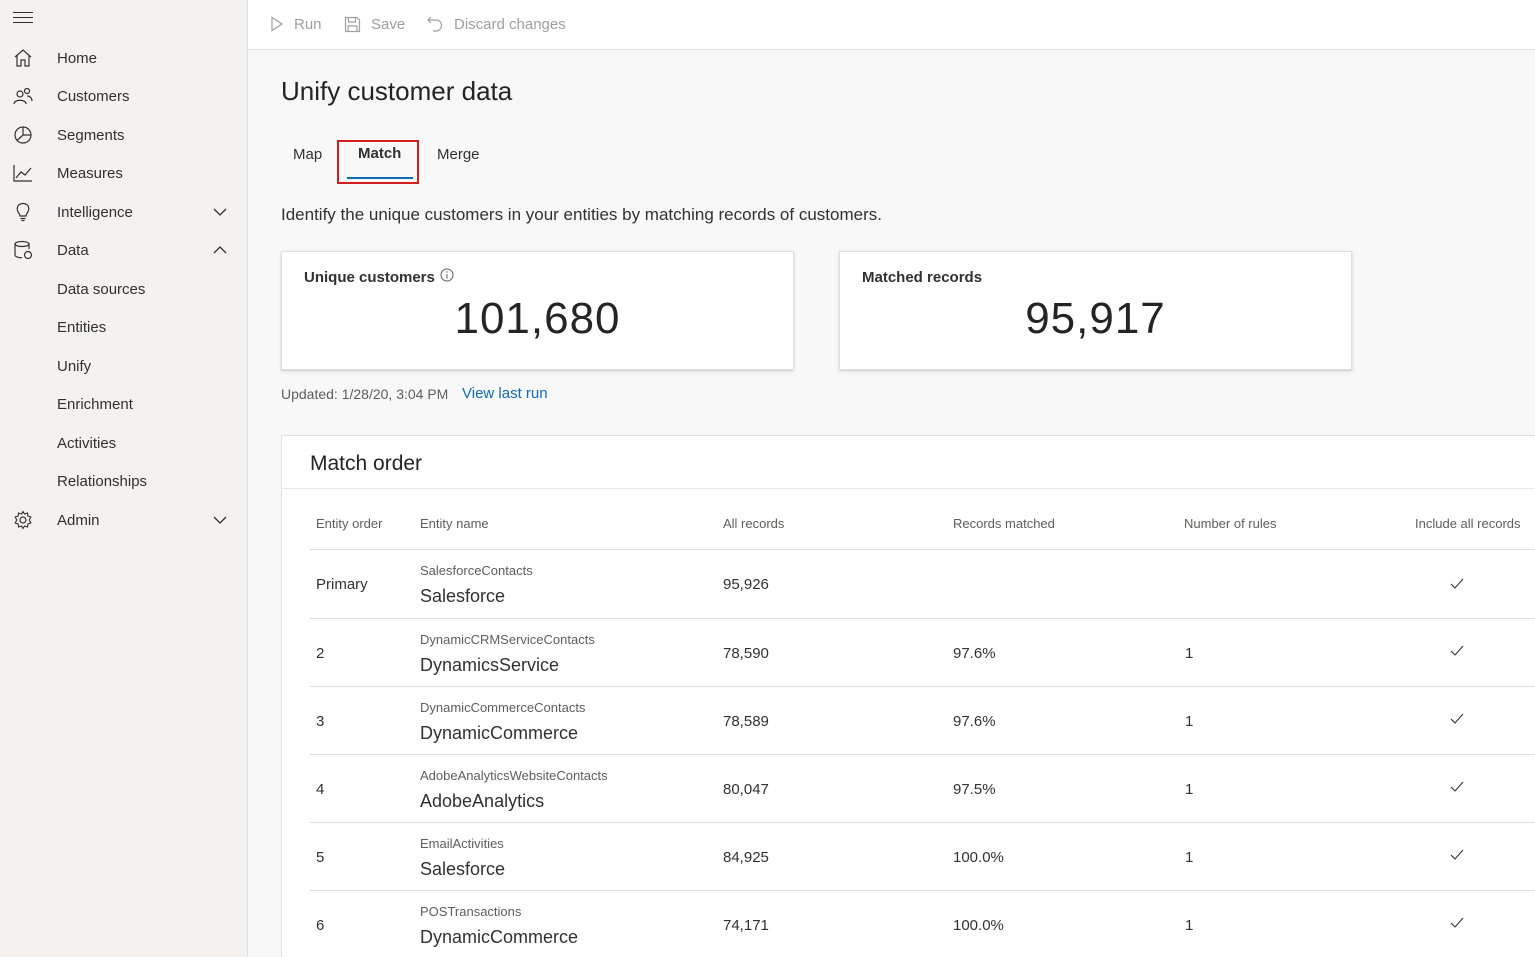 The width and height of the screenshot is (1535, 957). Describe the element at coordinates (73, 250) in the screenshot. I see `nav-label: Data` at that location.